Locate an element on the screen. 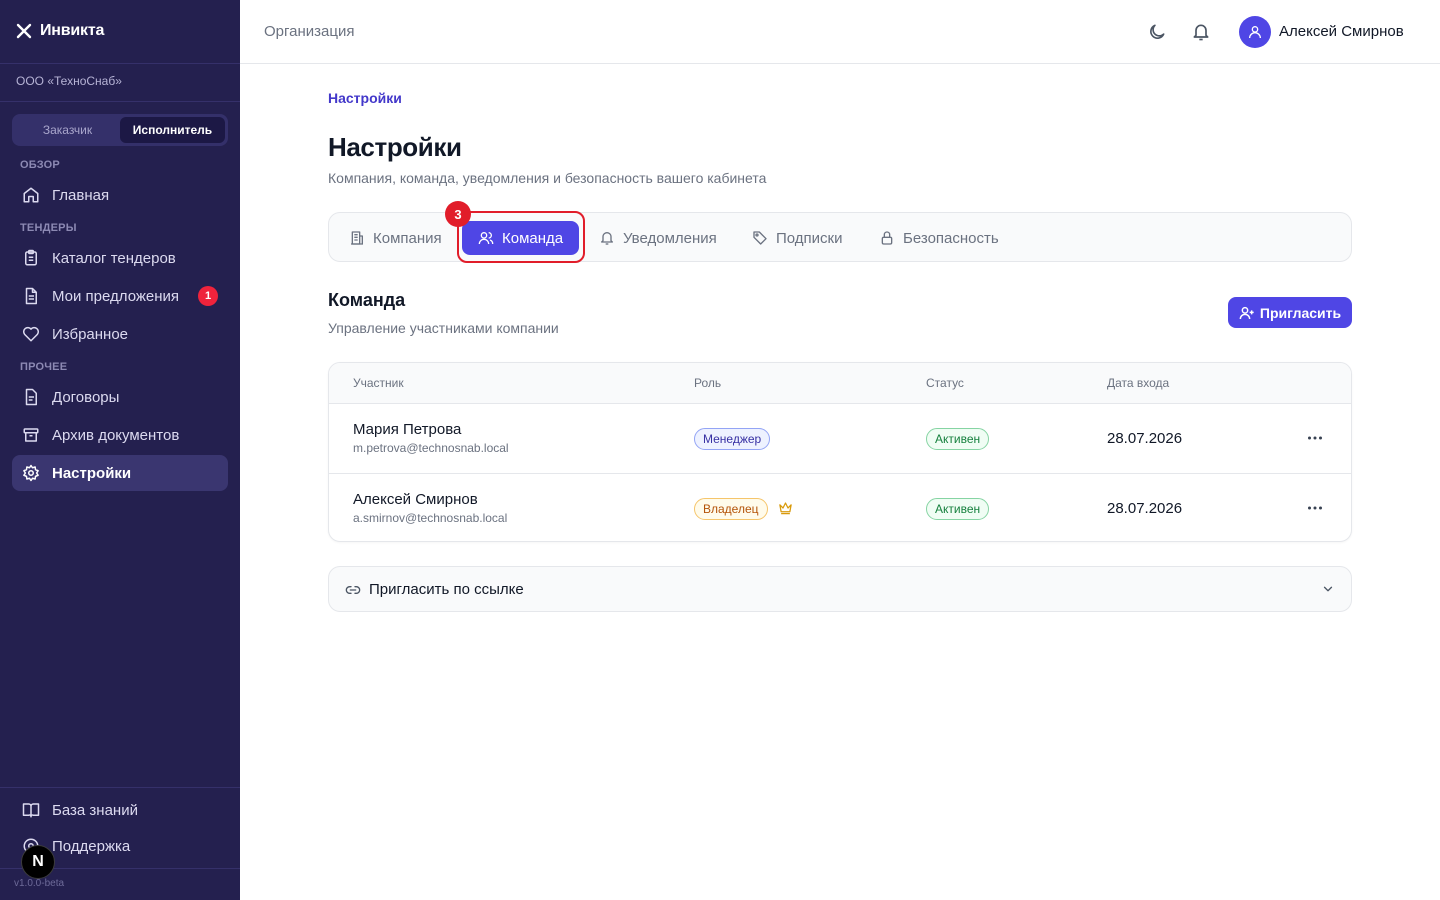 This screenshot has width=1440, height=900. tab-label: Безопасность is located at coordinates (951, 238).